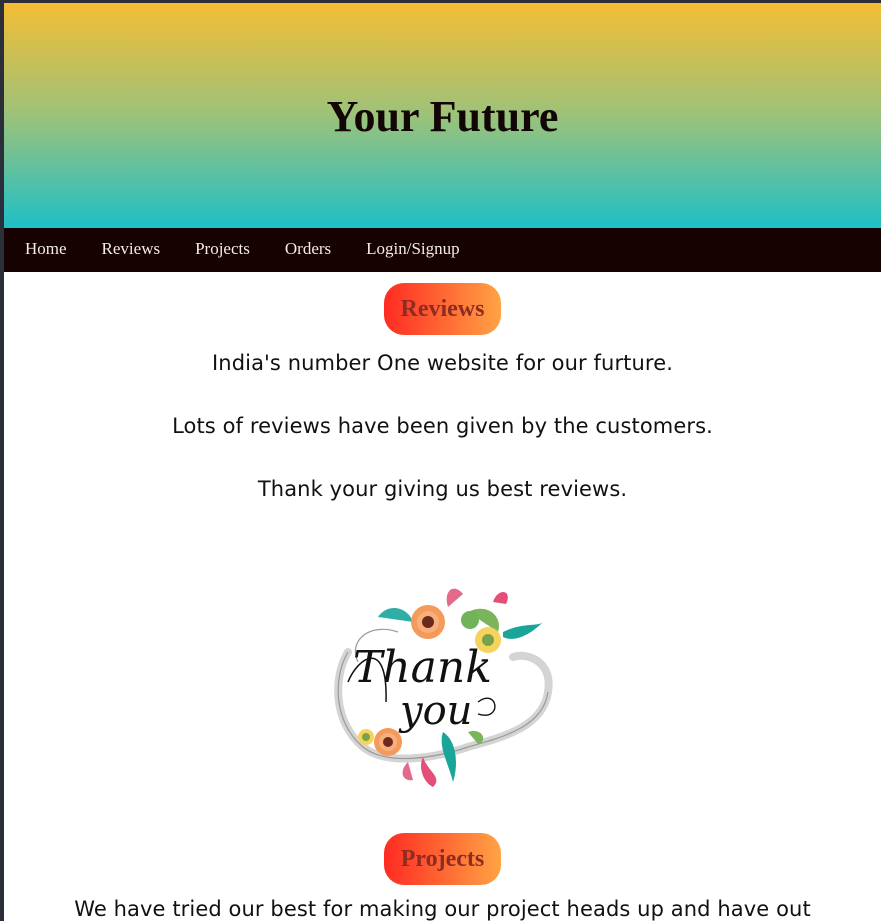 The height and width of the screenshot is (921, 881). Describe the element at coordinates (422, 667) in the screenshot. I see `thank-word: Thank` at that location.